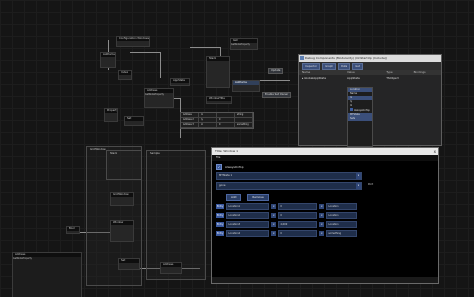 This screenshot has width=474, height=297. Describe the element at coordinates (248, 224) in the screenshot. I see `row-name-field: Location3` at that location.